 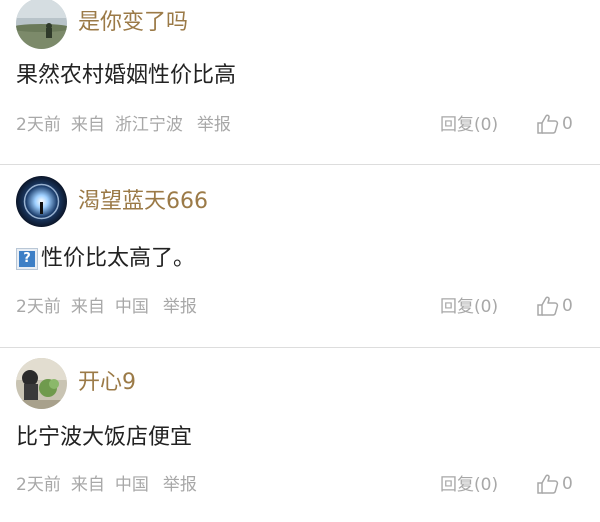 I want to click on comment-text: 比宁波大饭店便宜, so click(x=104, y=438).